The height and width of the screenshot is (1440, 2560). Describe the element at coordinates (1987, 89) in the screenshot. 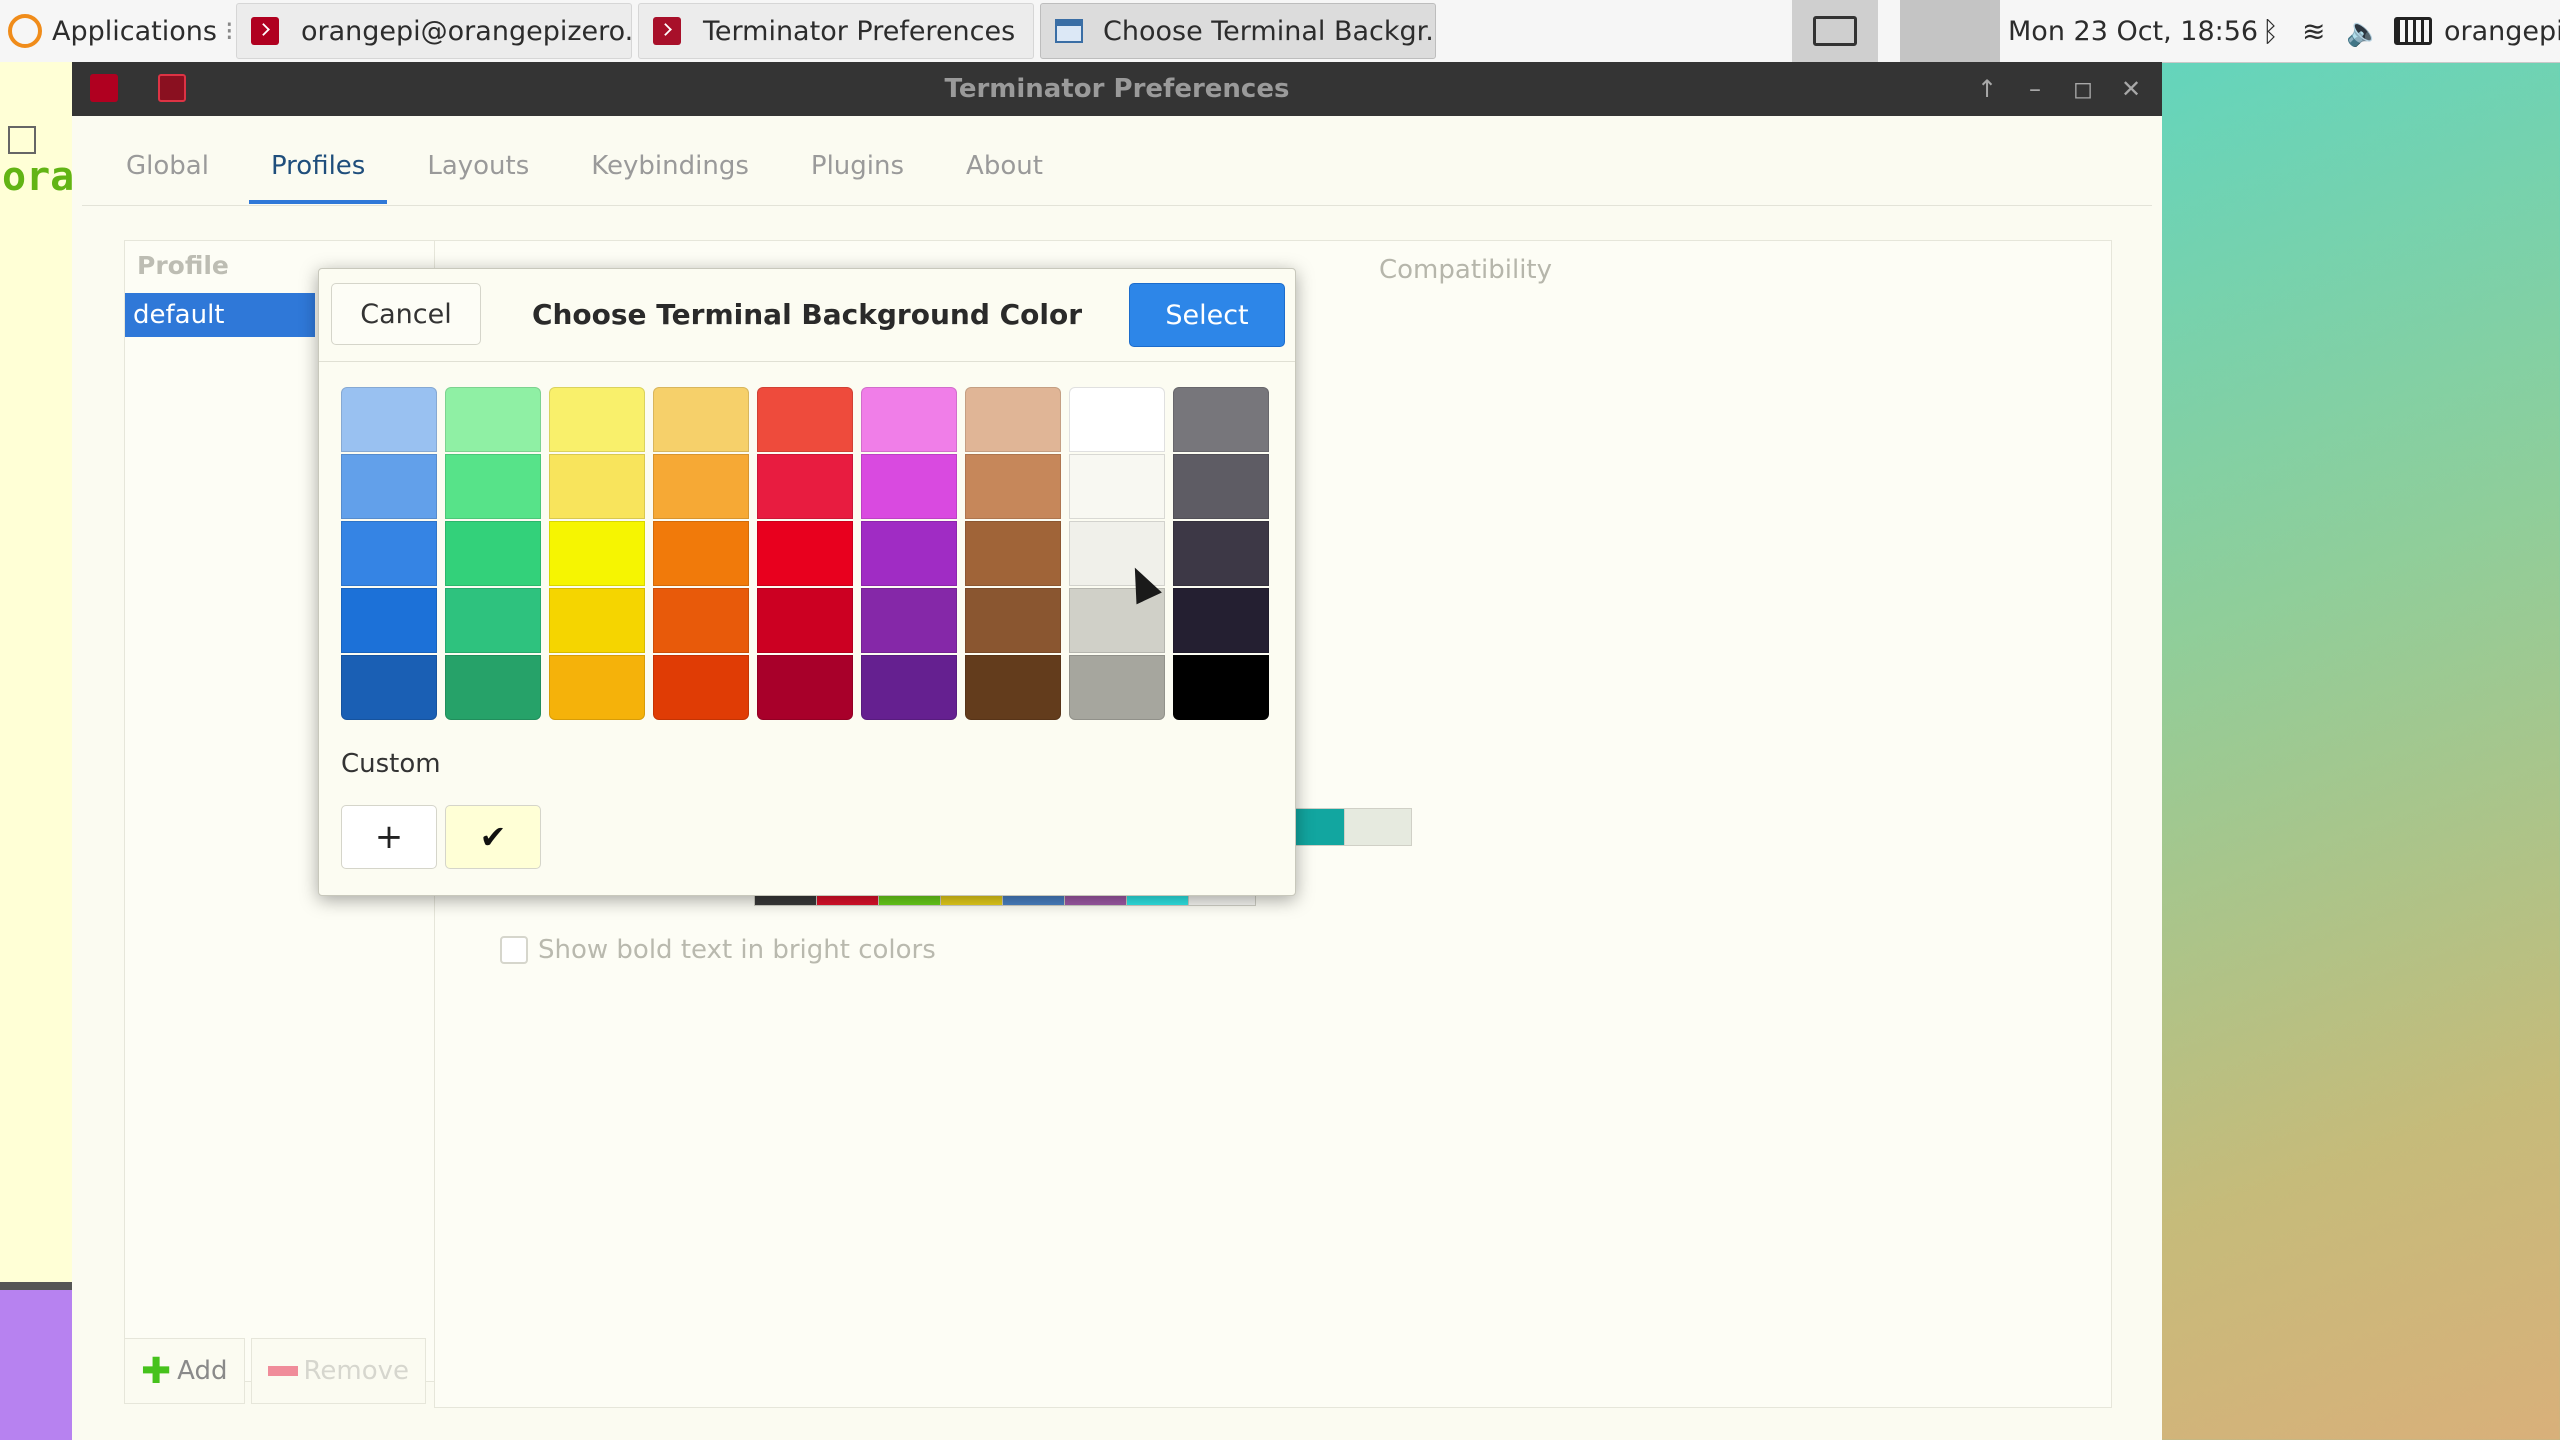

I see `keep-above-icon: ↑` at that location.